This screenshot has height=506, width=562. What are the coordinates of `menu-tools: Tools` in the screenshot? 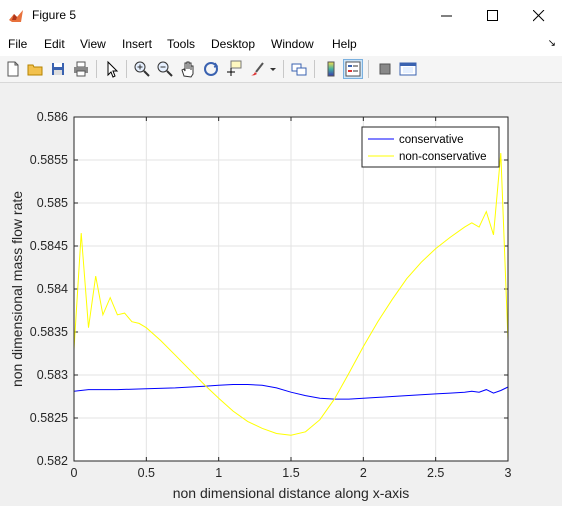 It's located at (181, 44).